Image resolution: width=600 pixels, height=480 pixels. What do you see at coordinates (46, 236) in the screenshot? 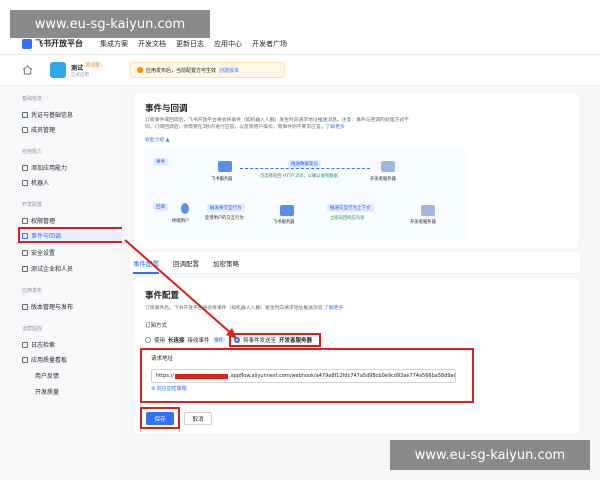
I see `sidebar-item-label: 事件与回调` at bounding box center [46, 236].